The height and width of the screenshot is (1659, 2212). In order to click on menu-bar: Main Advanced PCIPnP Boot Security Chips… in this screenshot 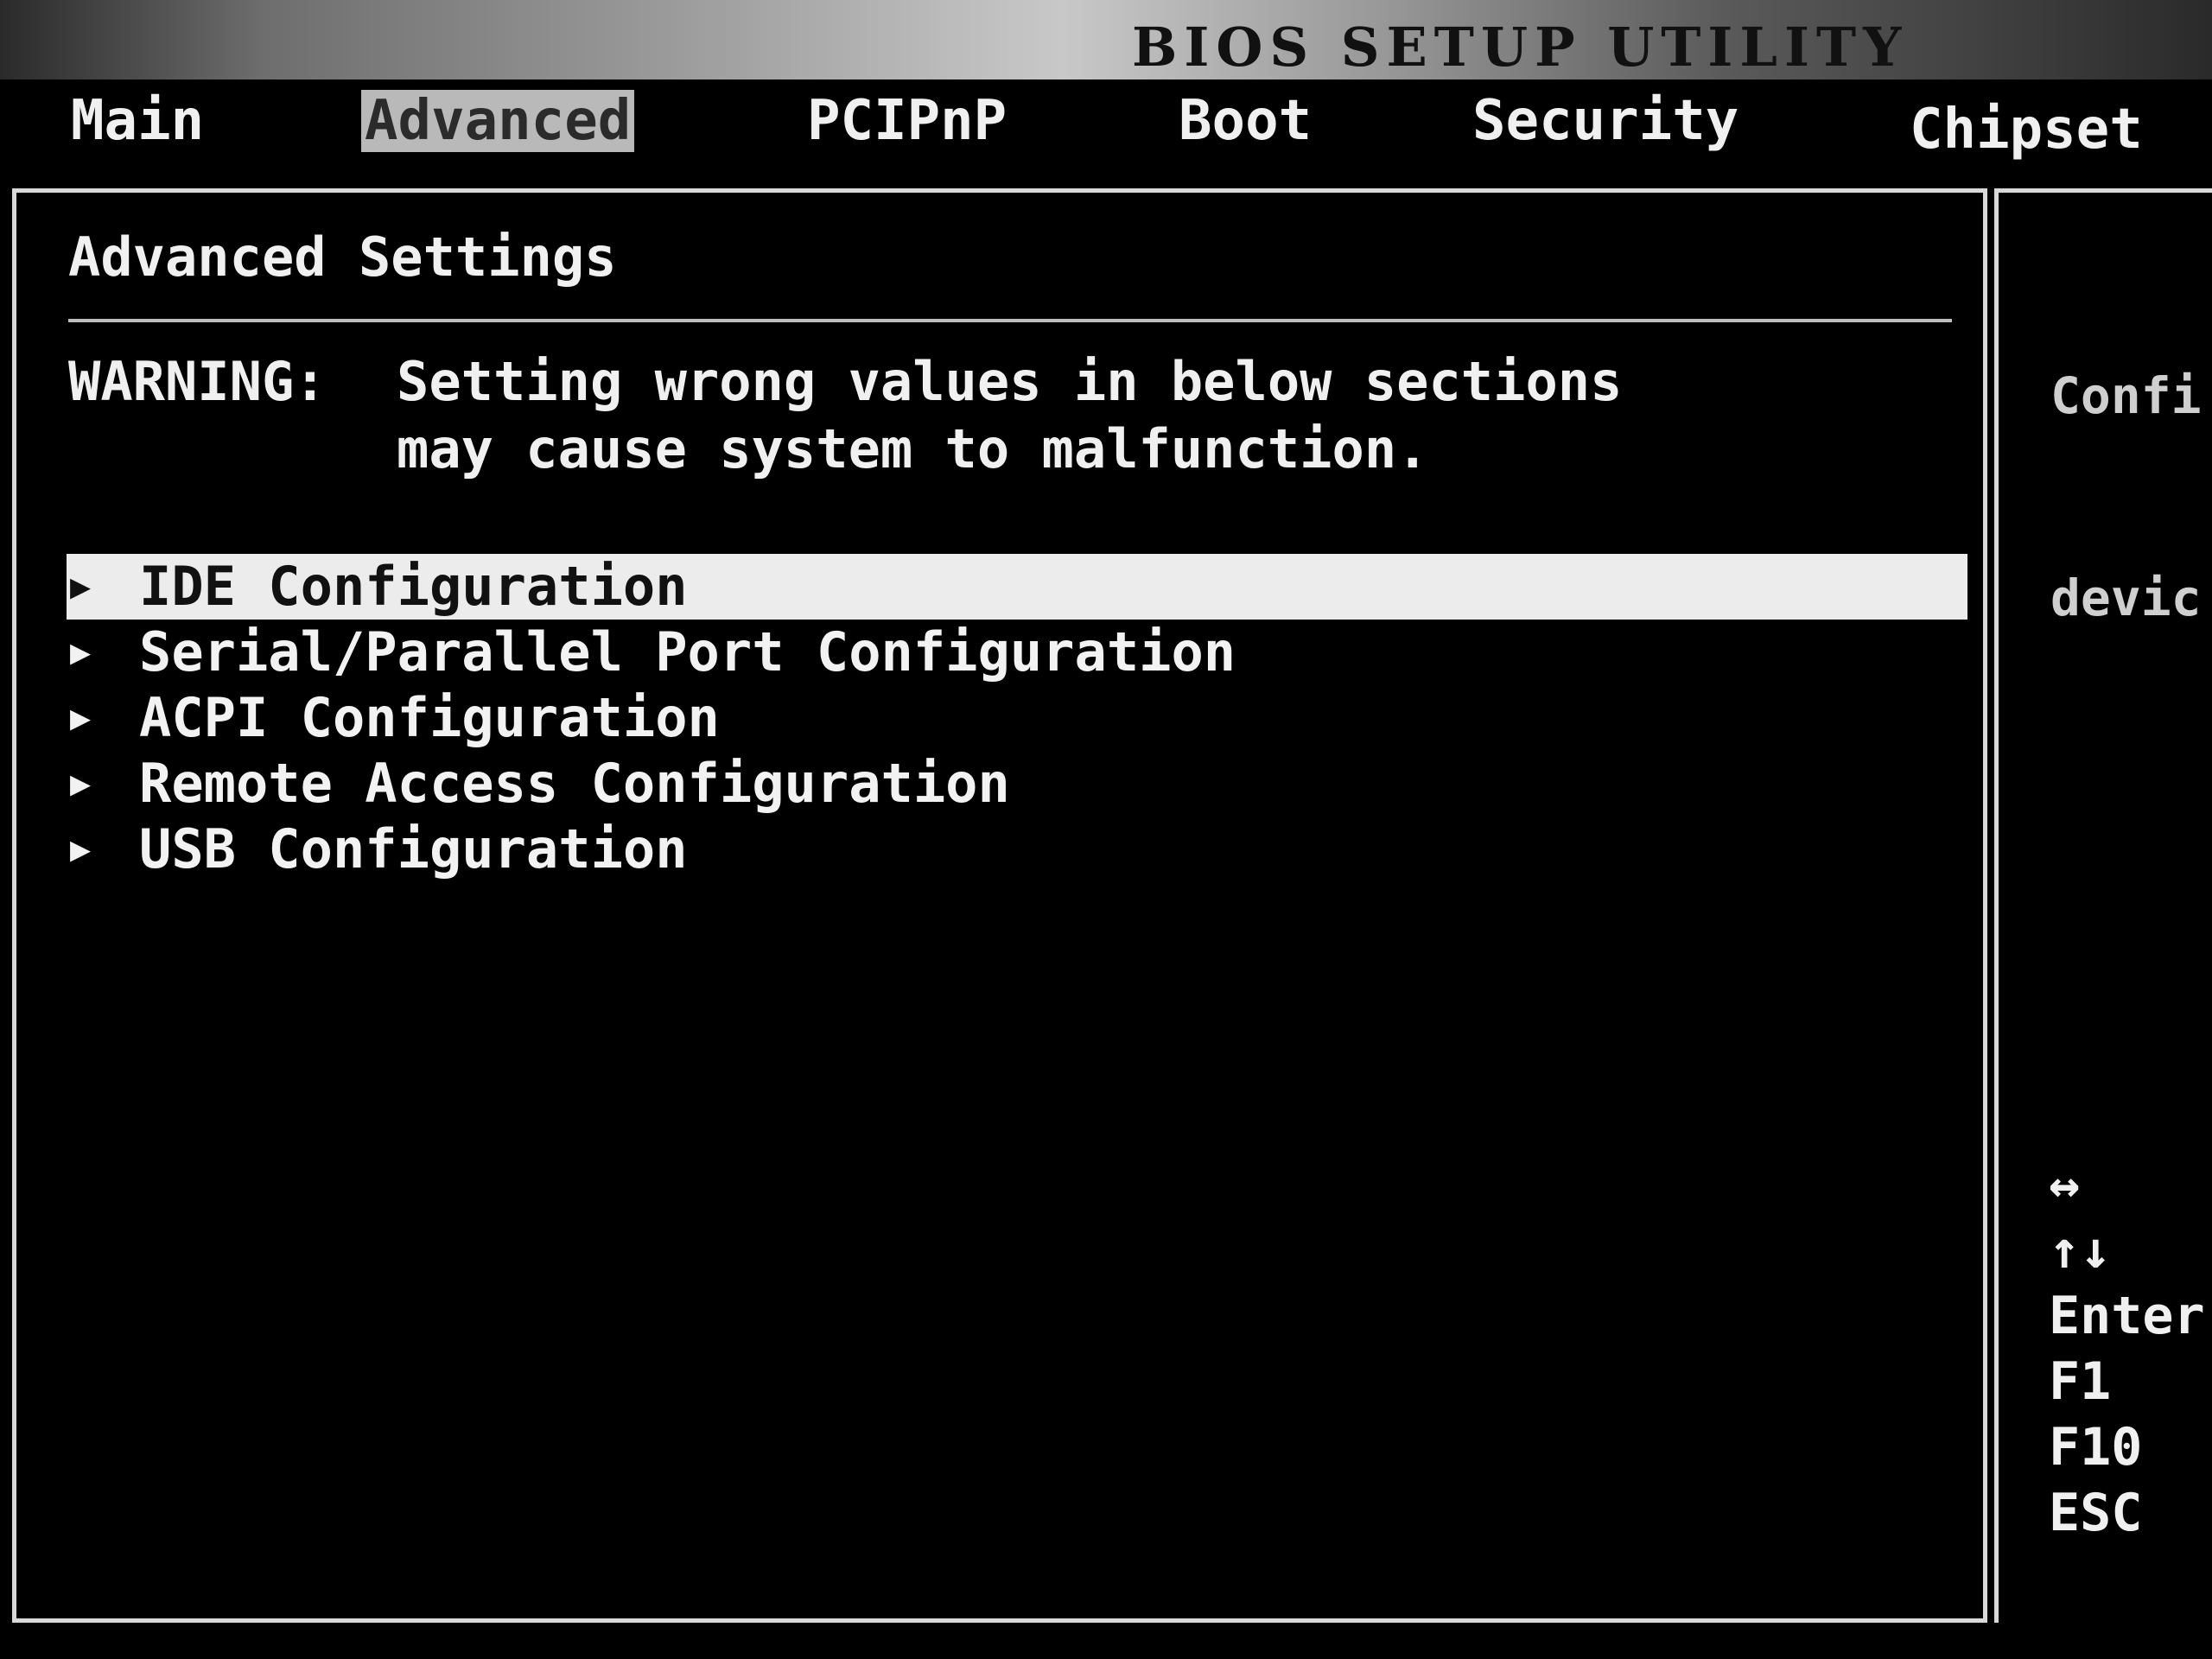, I will do `click(1106, 130)`.